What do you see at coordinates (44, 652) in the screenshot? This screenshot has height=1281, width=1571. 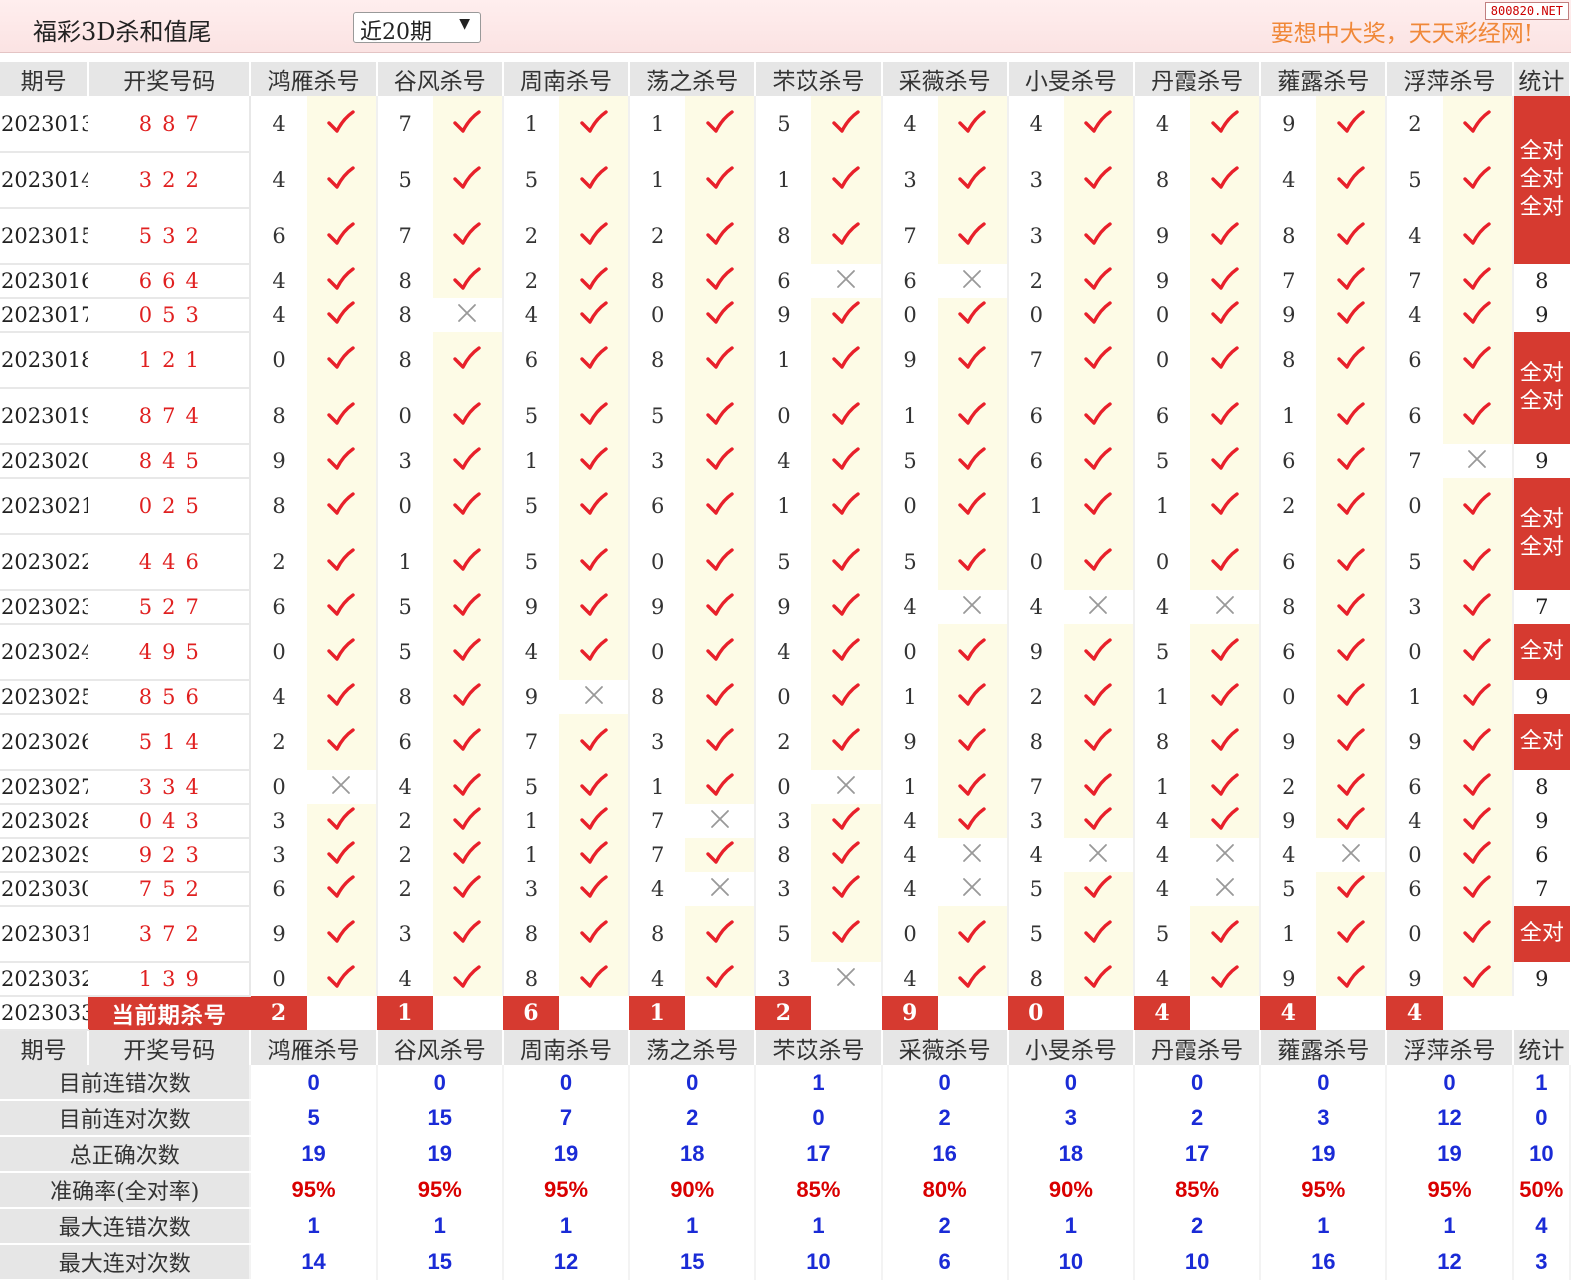 I see `period-cell: 2023024` at bounding box center [44, 652].